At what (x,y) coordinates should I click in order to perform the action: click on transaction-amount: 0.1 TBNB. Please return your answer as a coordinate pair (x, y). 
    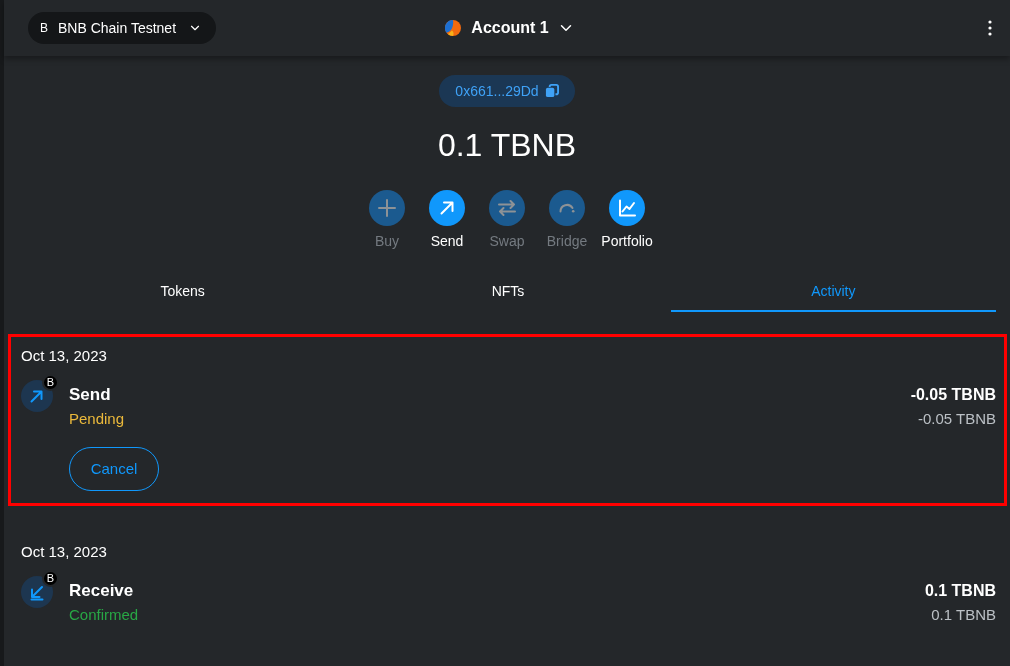
    Looking at the image, I should click on (960, 591).